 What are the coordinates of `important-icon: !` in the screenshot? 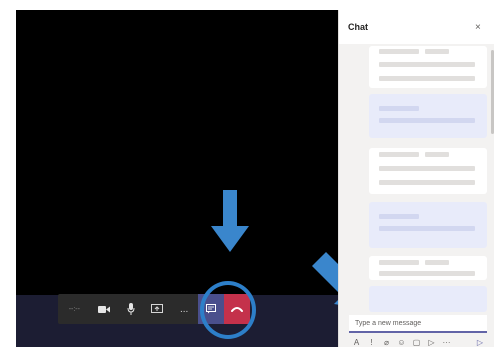 It's located at (371, 342).